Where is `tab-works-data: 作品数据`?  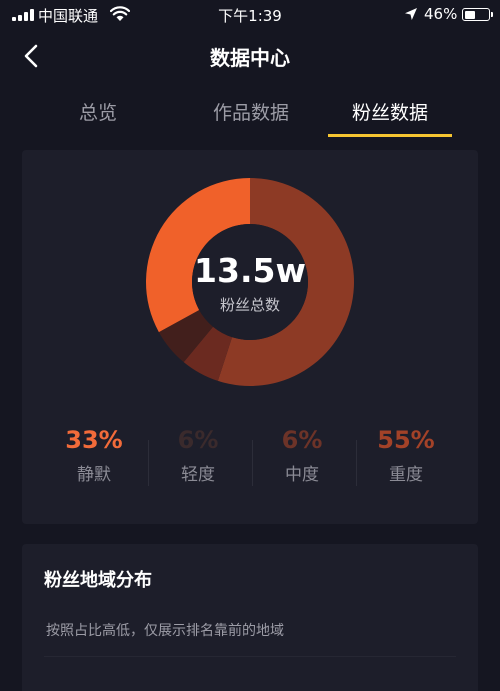
tab-works-data: 作品数据 is located at coordinates (251, 111).